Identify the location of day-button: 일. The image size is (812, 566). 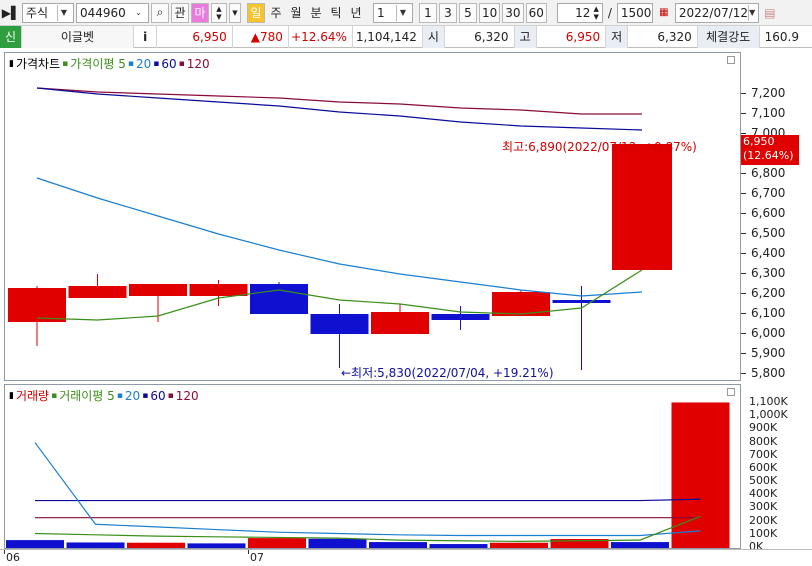
(256, 12).